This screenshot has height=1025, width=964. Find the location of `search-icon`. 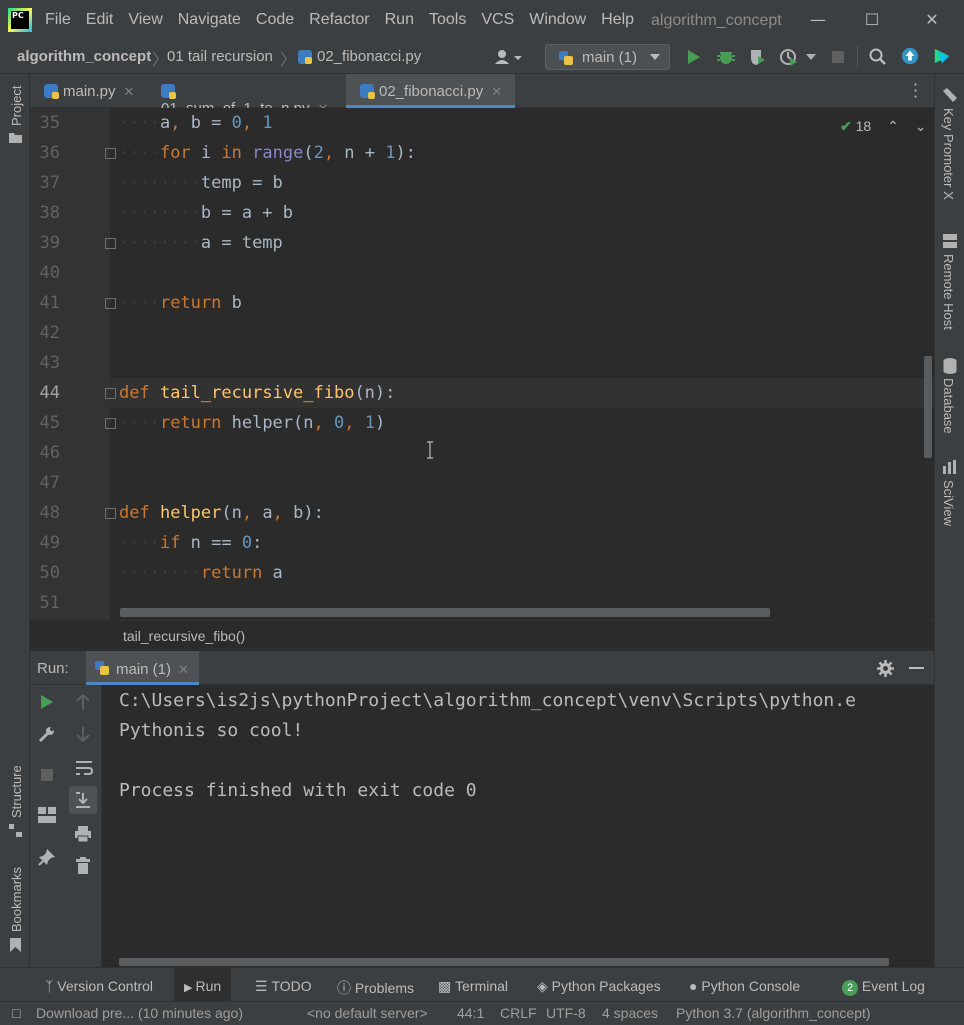

search-icon is located at coordinates (878, 57).